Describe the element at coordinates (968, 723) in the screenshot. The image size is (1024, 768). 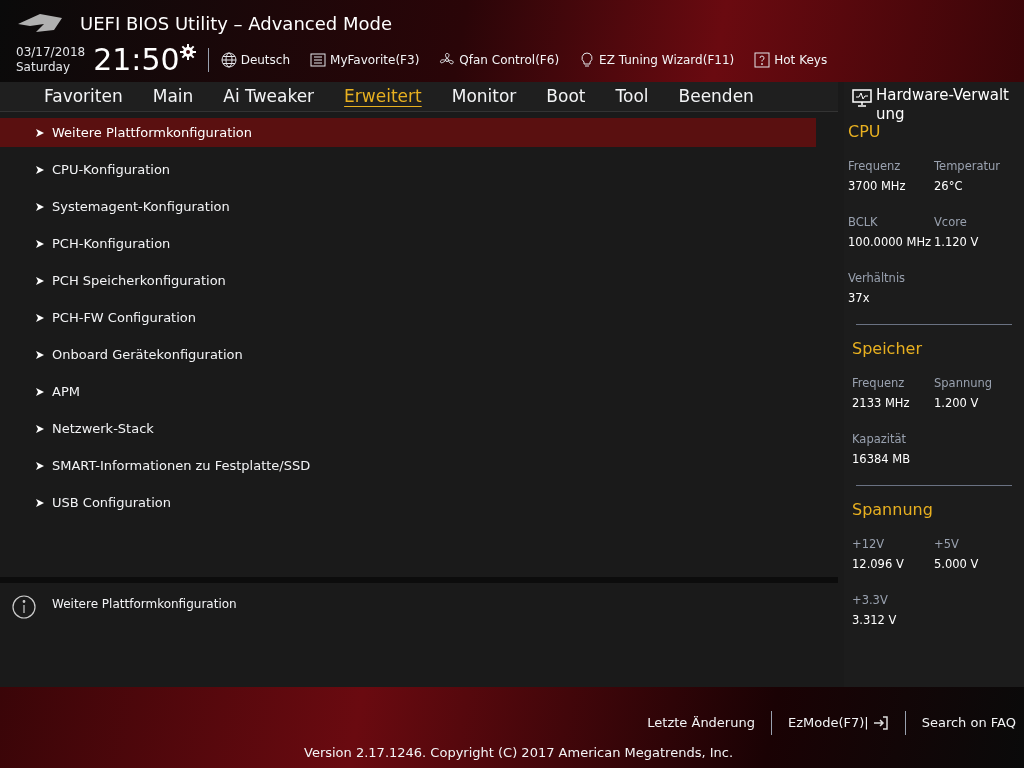
I see `footer-link: Search on FAQ` at that location.